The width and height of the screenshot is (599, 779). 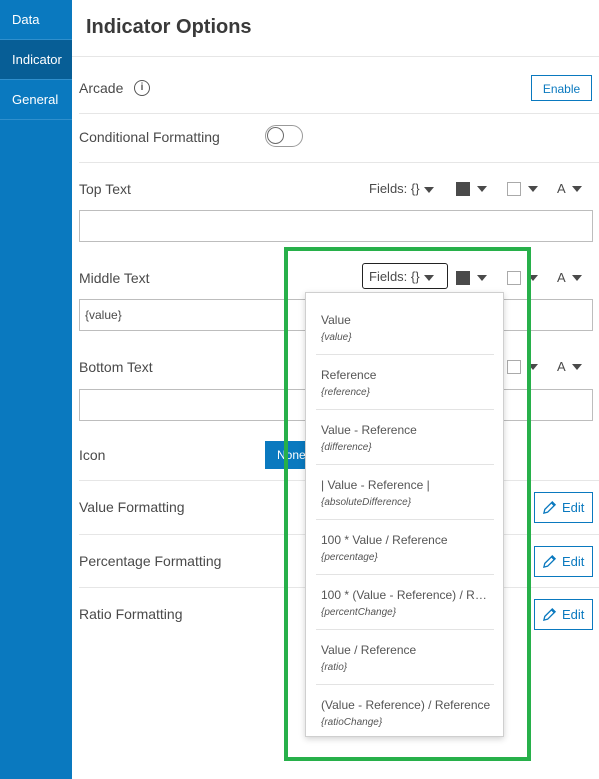 I want to click on dropdown-item-percentage: 100 * Value / Reference {percentage}, so click(x=404, y=546).